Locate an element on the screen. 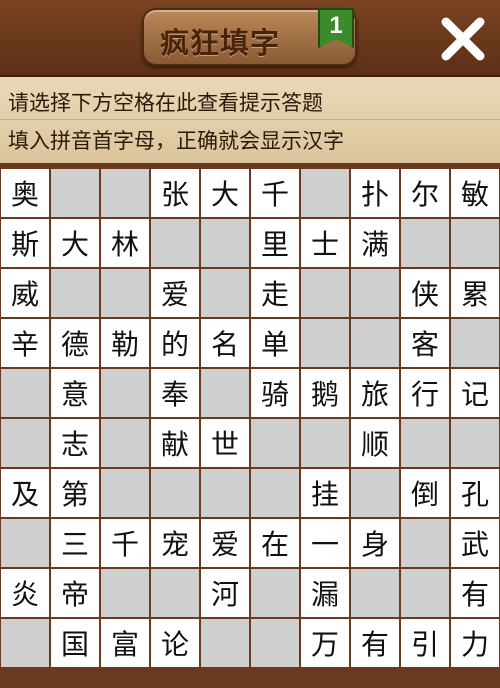 The image size is (500, 688). grid-cell-letter: 孔 is located at coordinates (475, 493).